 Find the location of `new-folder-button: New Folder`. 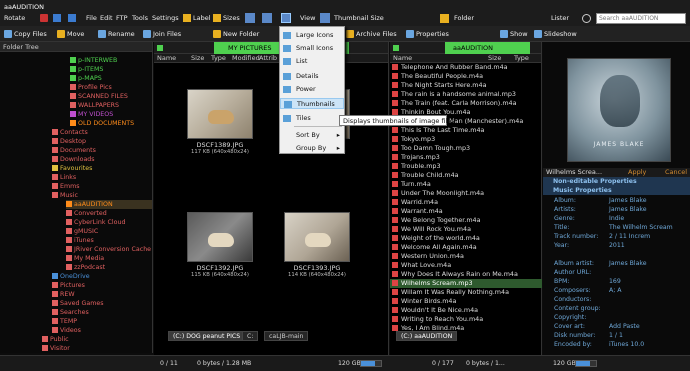

new-folder-button: New Folder is located at coordinates (236, 34).